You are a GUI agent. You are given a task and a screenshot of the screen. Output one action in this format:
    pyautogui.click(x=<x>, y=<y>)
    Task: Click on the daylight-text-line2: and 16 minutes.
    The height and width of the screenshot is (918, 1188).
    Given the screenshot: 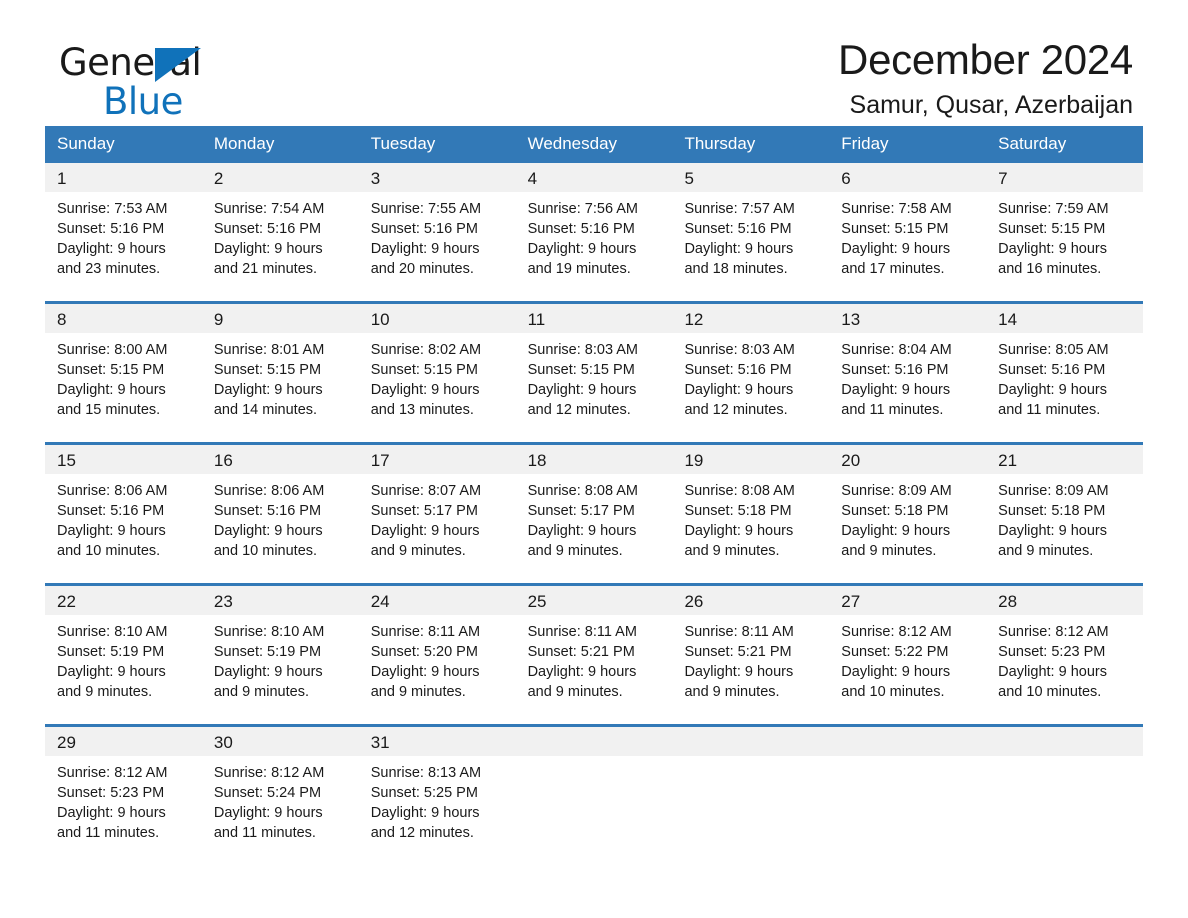 What is the action you would take?
    pyautogui.click(x=1050, y=269)
    